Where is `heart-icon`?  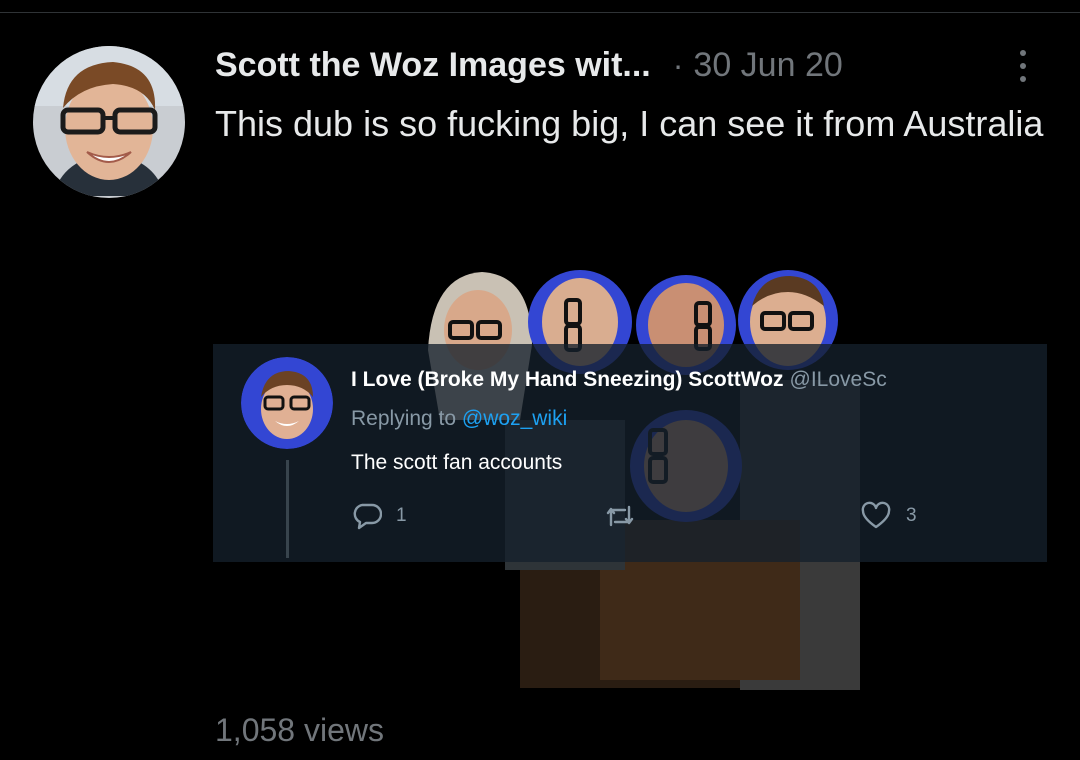 heart-icon is located at coordinates (876, 516).